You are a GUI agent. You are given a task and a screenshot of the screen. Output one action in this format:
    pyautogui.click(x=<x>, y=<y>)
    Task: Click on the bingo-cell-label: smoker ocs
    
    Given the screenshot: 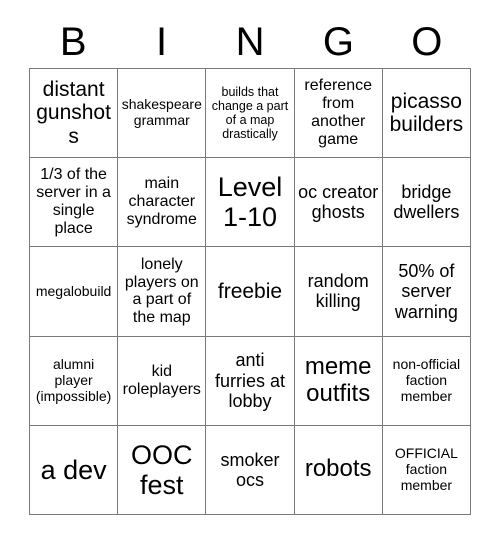 What is the action you would take?
    pyautogui.click(x=250, y=469)
    